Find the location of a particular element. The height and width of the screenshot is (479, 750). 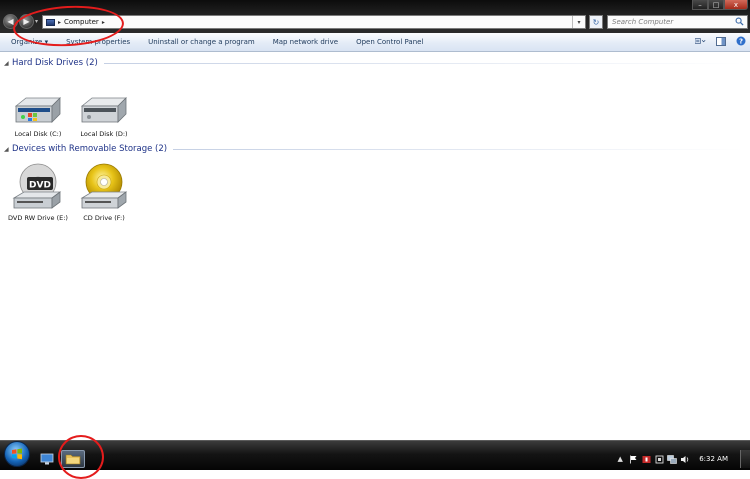

hard-disk-icon is located at coordinates (103, 110).